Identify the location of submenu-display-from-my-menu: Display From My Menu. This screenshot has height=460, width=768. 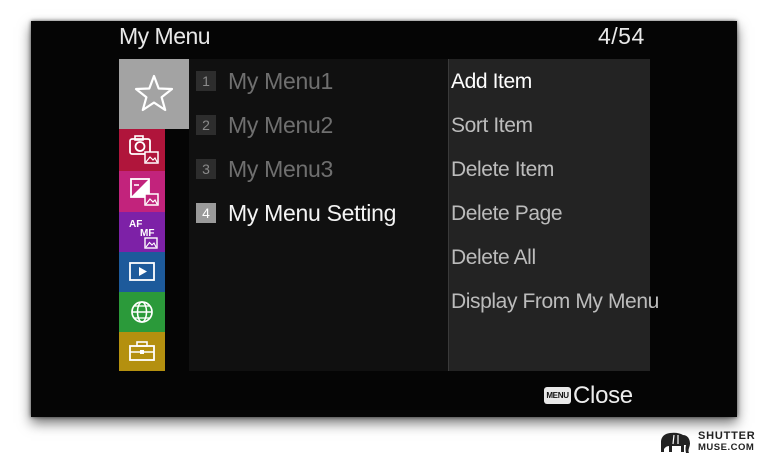
(555, 302).